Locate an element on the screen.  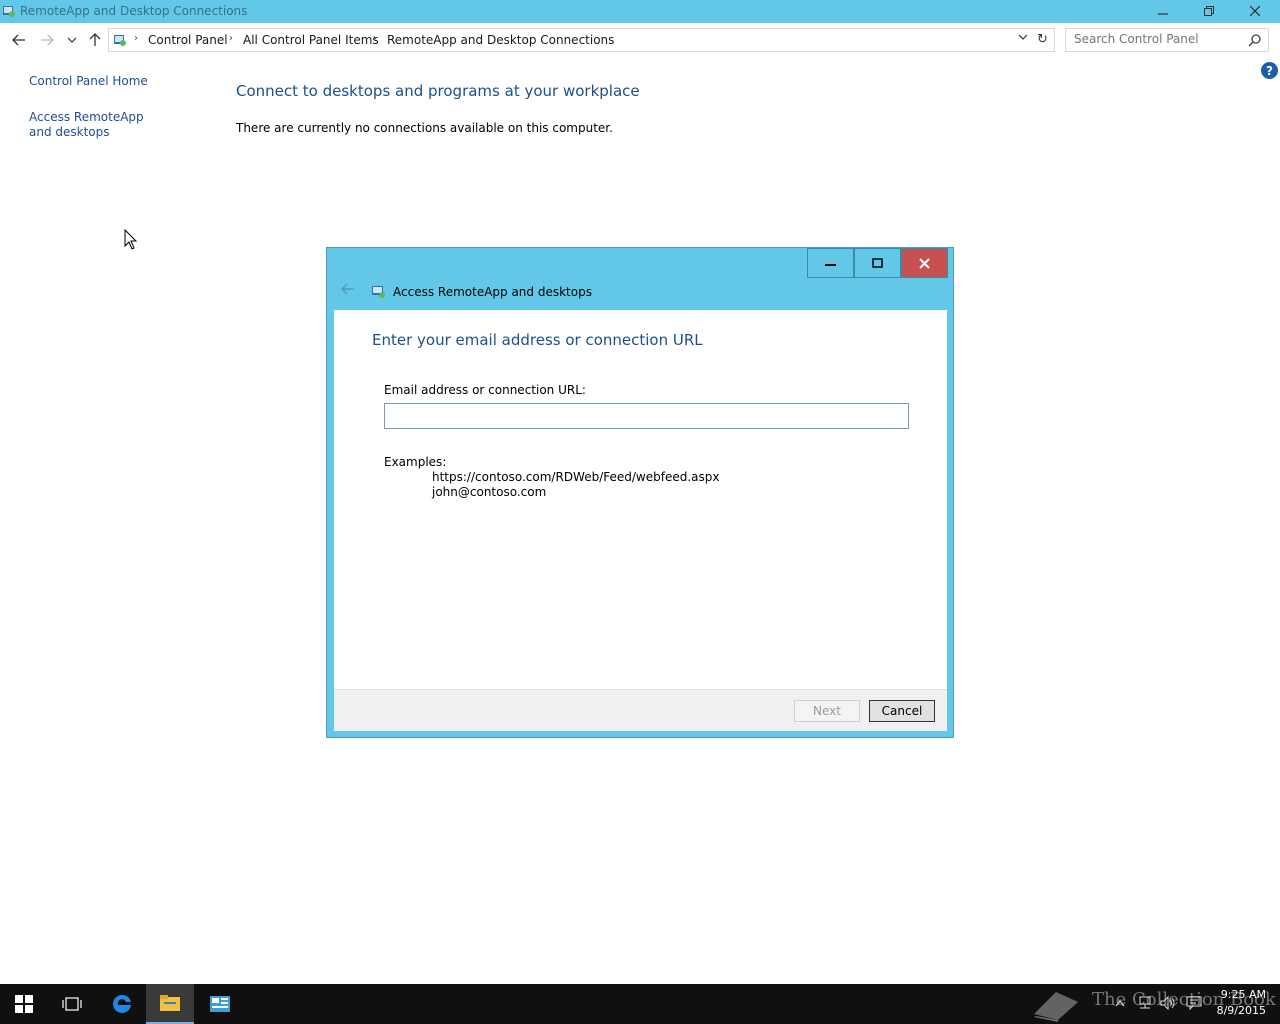
arrow-right-icon is located at coordinates (47, 40).